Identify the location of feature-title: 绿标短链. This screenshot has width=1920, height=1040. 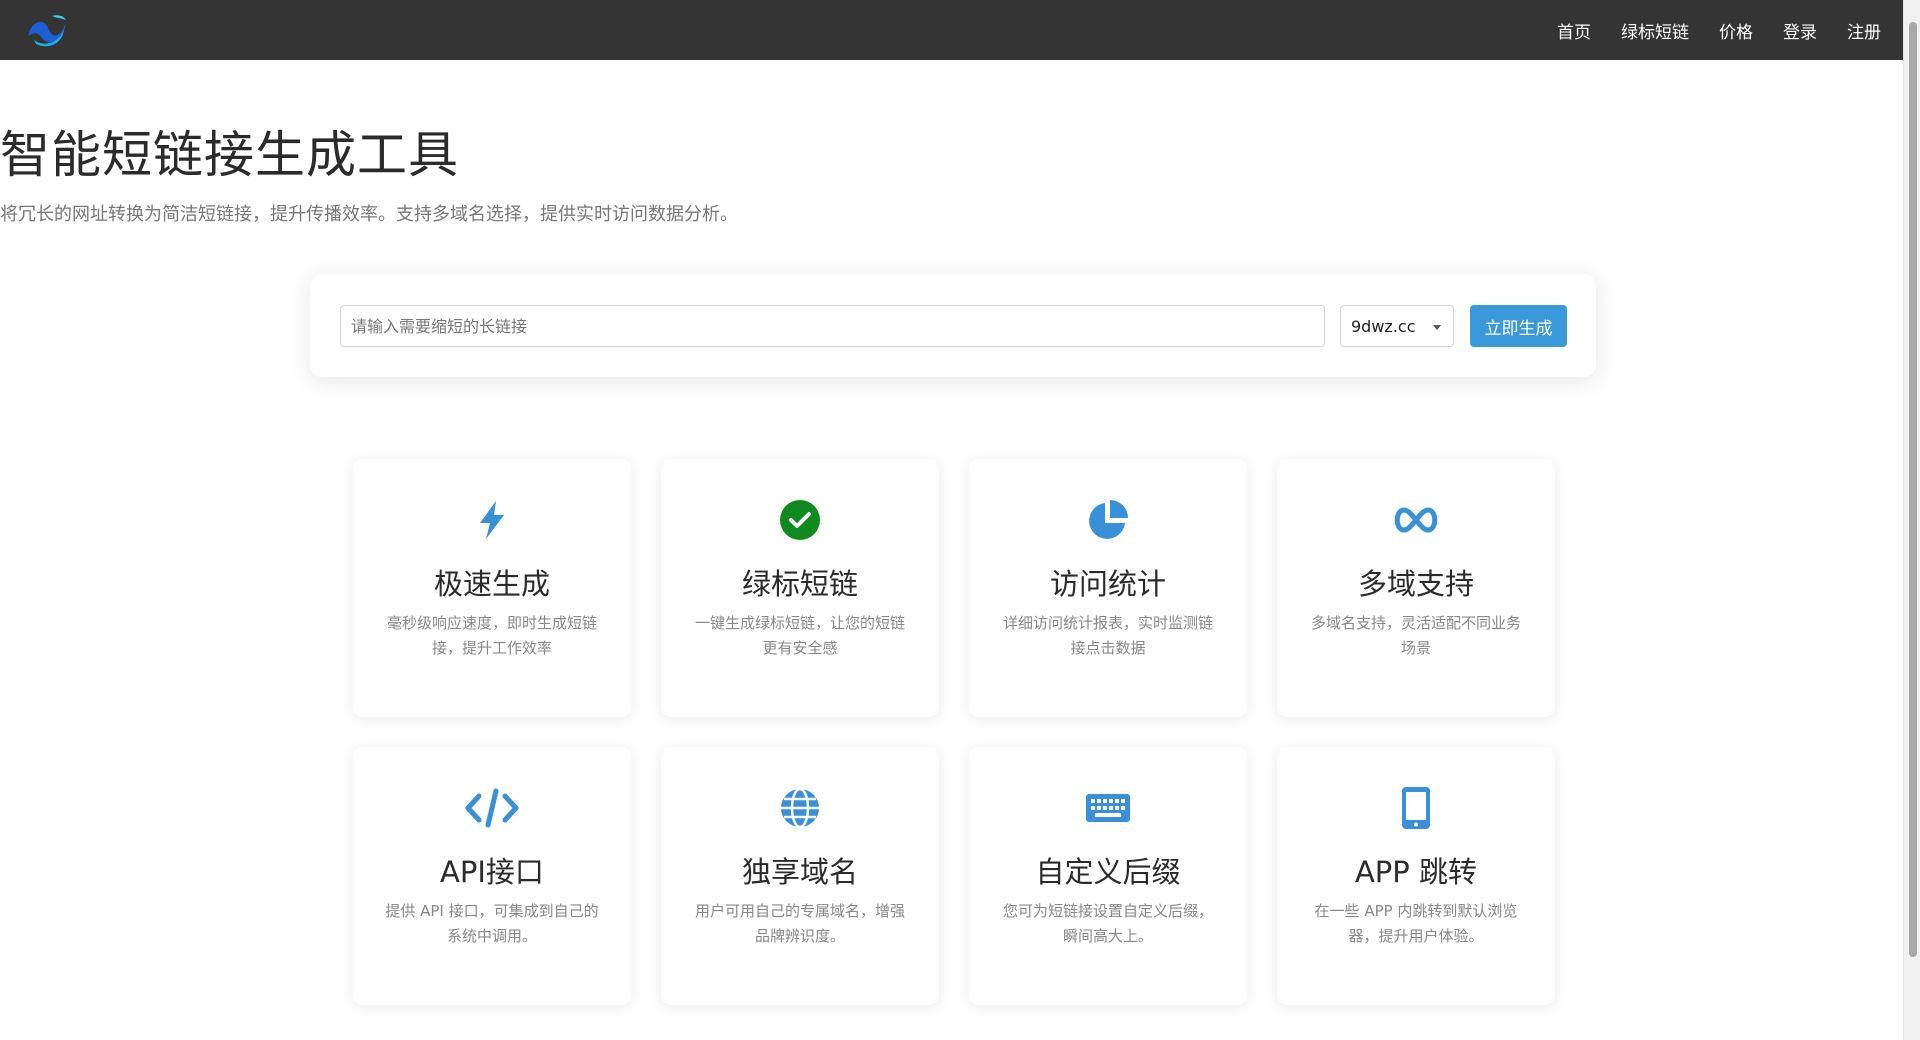
(799, 584).